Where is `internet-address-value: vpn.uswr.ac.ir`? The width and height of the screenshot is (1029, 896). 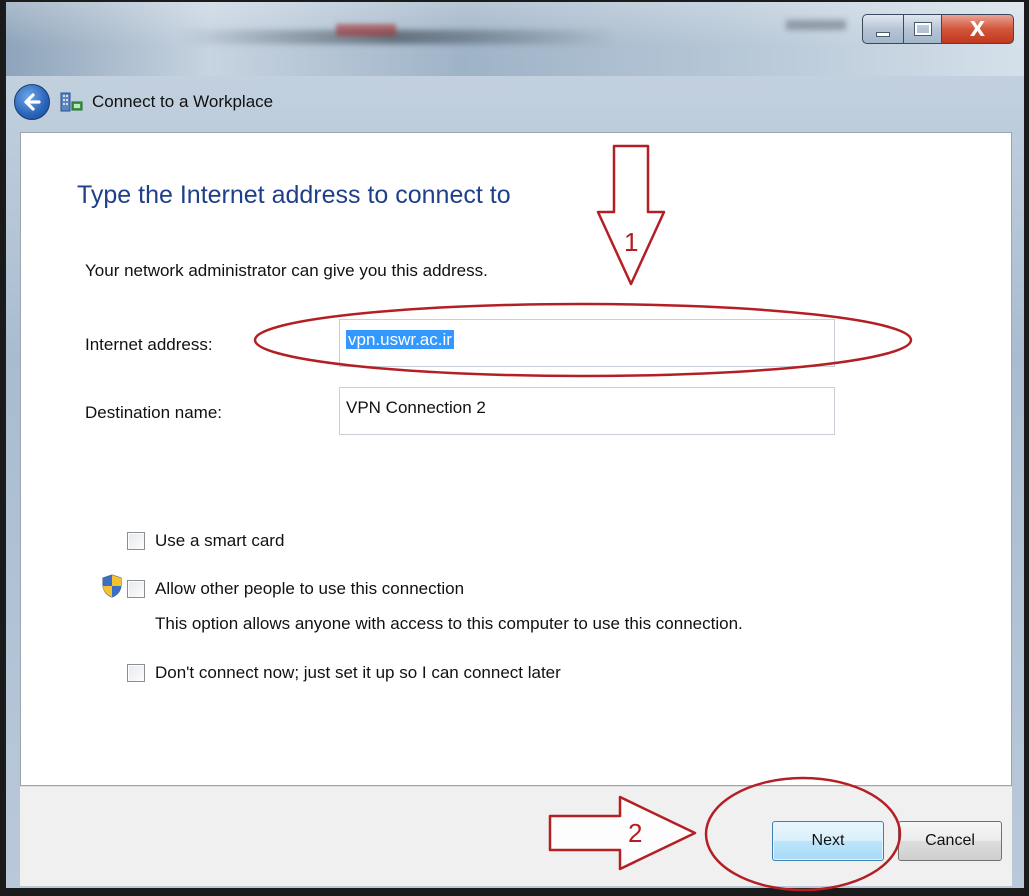
internet-address-value: vpn.uswr.ac.ir is located at coordinates (400, 339).